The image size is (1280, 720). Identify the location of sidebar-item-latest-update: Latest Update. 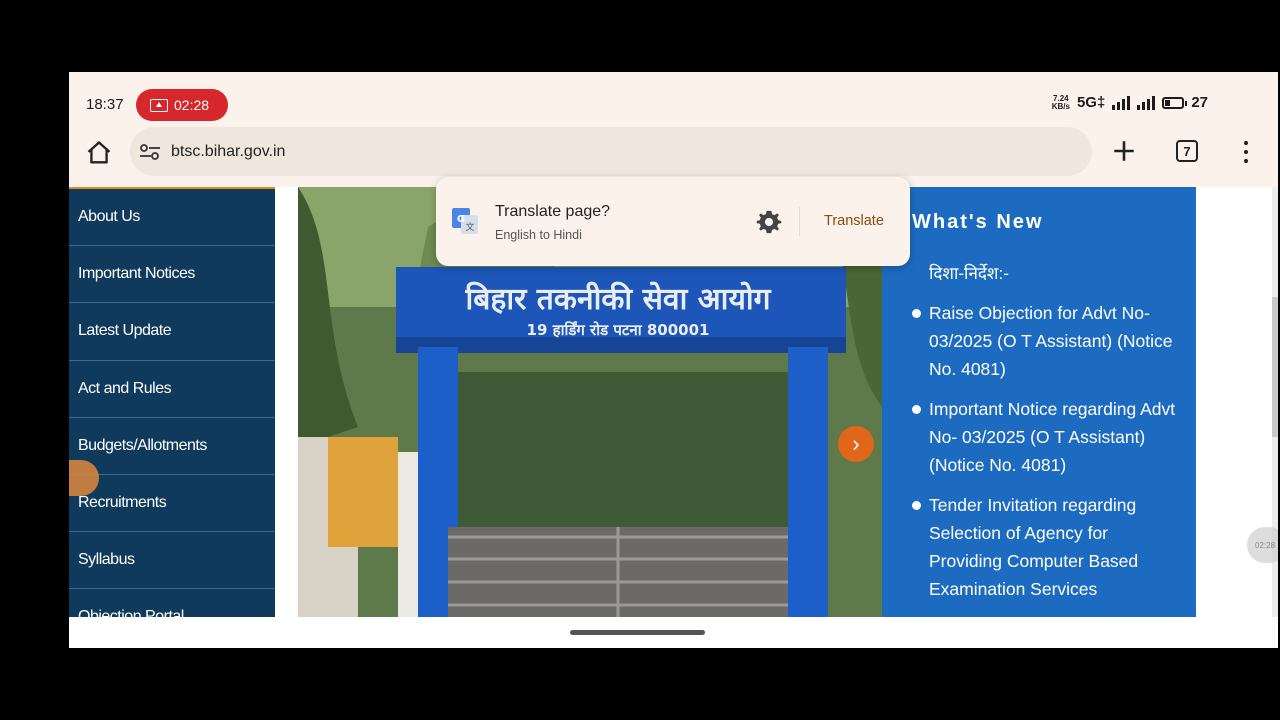
(172, 332).